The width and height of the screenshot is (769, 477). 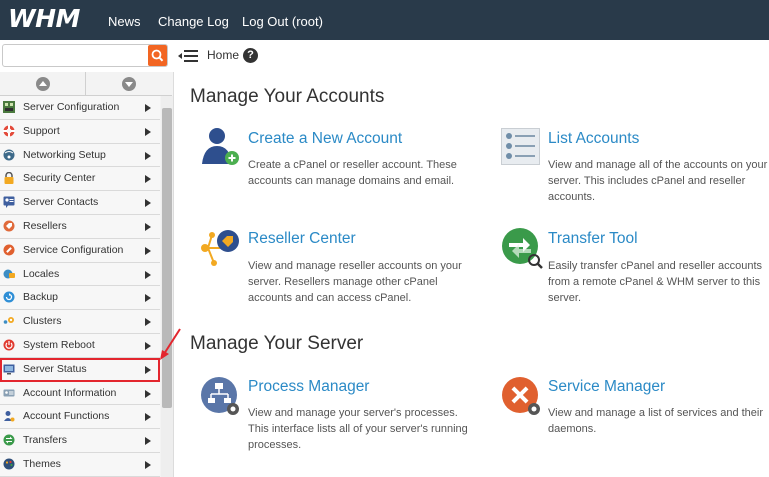 I want to click on logout-link: Log Out (root), so click(x=282, y=21).